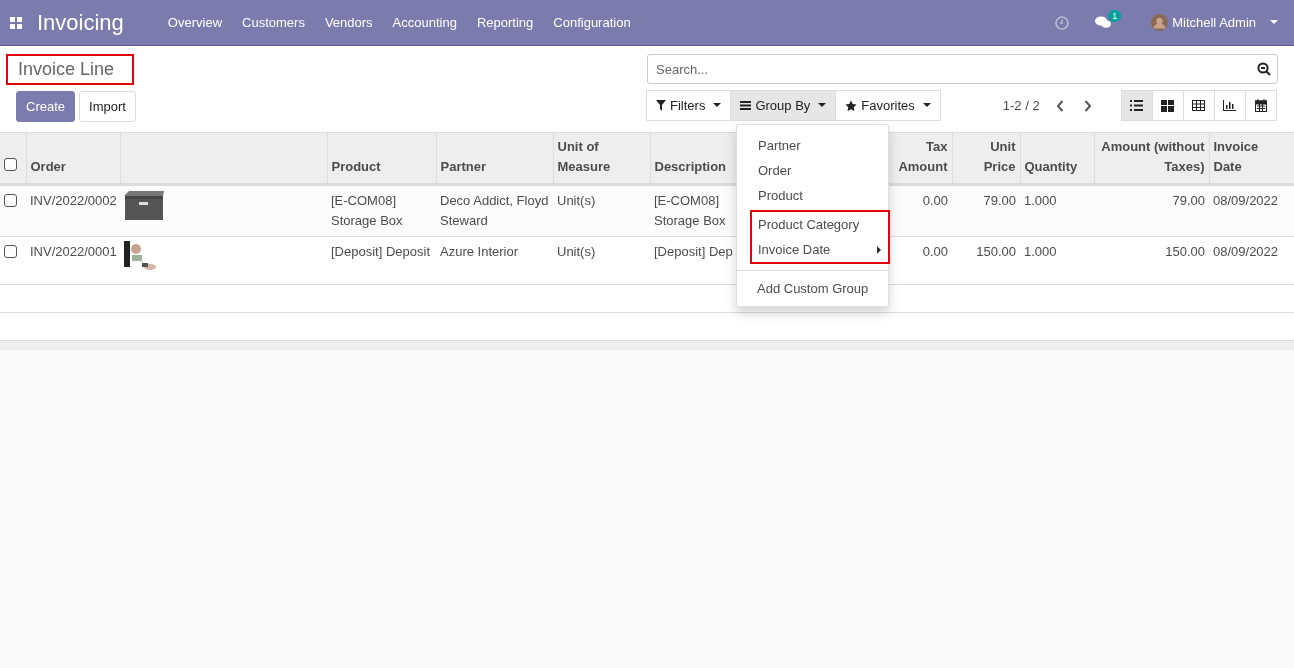 This screenshot has height=668, width=1294. Describe the element at coordinates (10, 164) in the screenshot. I see `select-all-checkbox` at that location.